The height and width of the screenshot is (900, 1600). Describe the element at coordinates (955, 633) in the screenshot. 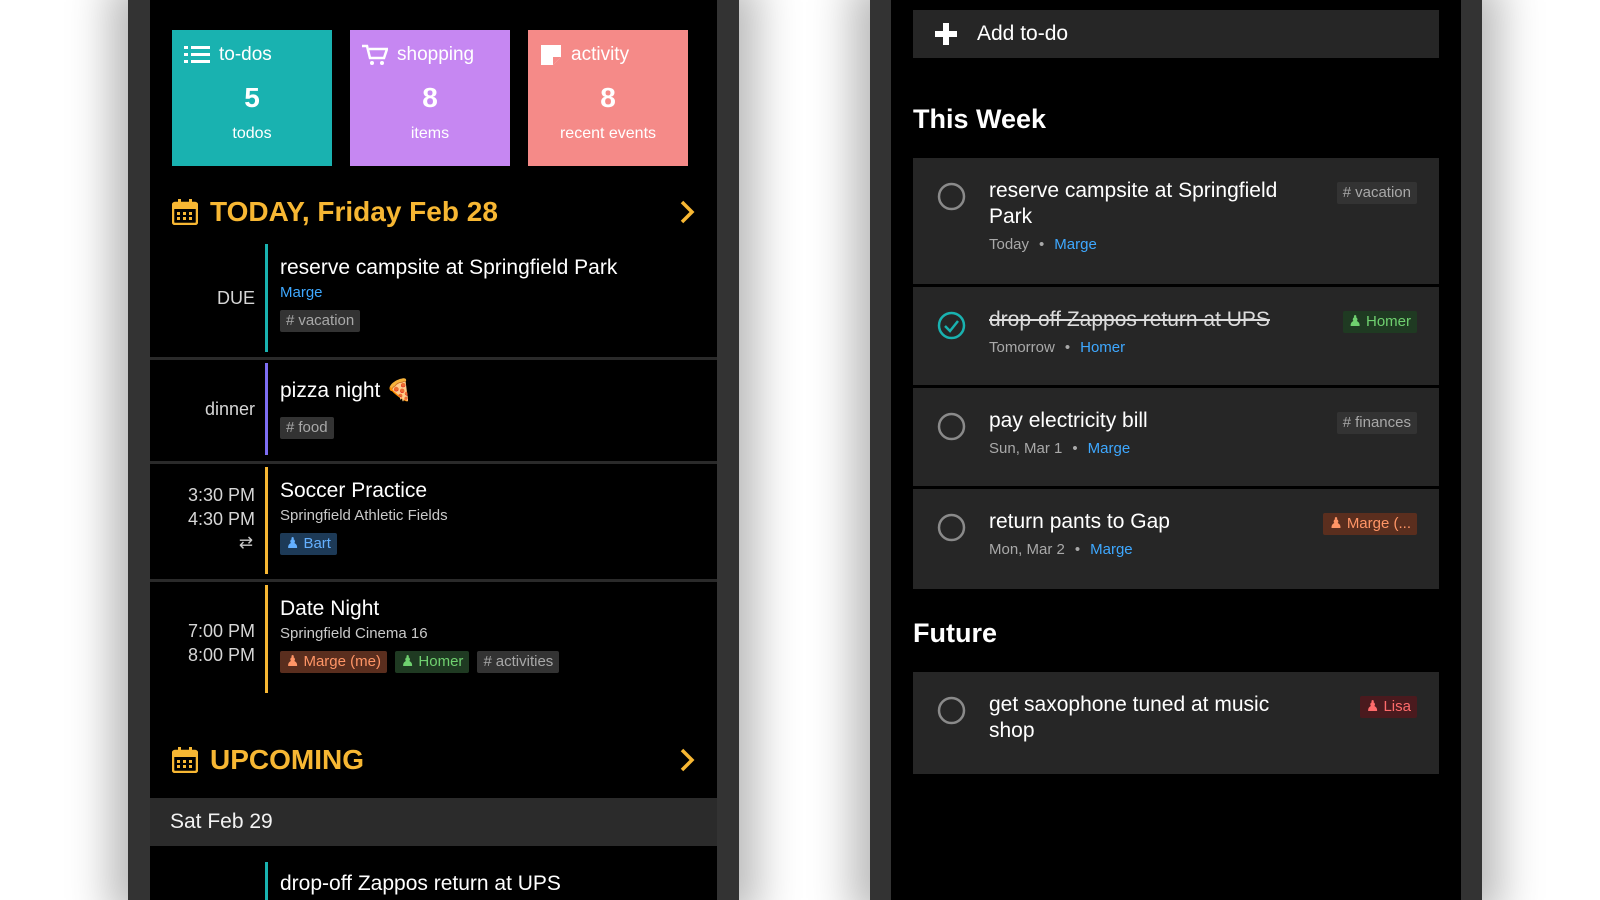

I see `future-heading: Future` at that location.